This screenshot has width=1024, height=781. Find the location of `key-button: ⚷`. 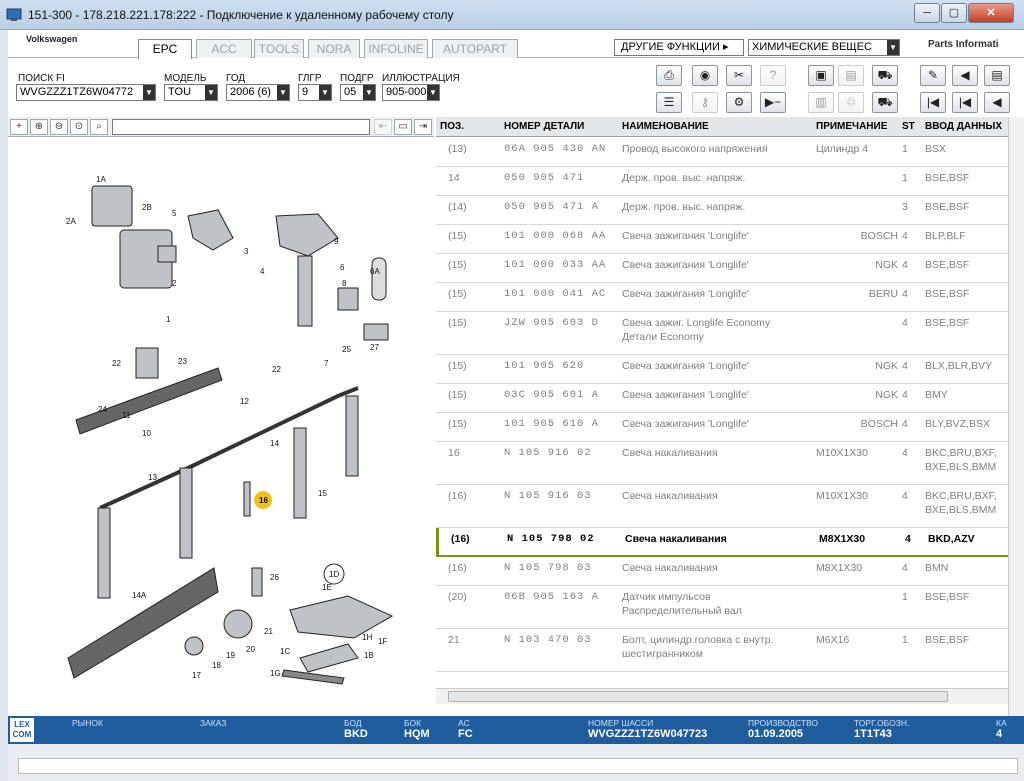

key-button: ⚷ is located at coordinates (705, 102).